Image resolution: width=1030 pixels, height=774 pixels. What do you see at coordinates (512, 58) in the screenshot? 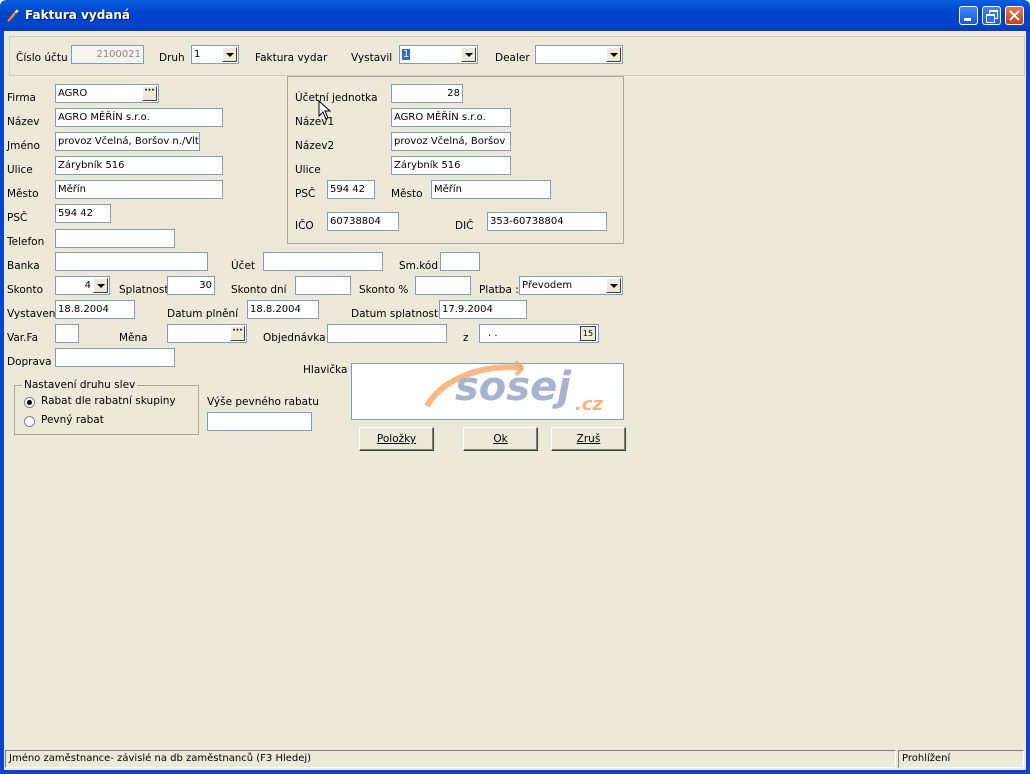
I see `dealer-label: Dealer` at bounding box center [512, 58].